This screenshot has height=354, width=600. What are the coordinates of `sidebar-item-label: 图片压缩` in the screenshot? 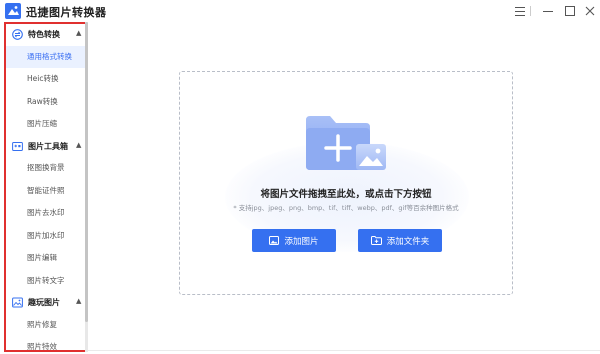 It's located at (42, 123).